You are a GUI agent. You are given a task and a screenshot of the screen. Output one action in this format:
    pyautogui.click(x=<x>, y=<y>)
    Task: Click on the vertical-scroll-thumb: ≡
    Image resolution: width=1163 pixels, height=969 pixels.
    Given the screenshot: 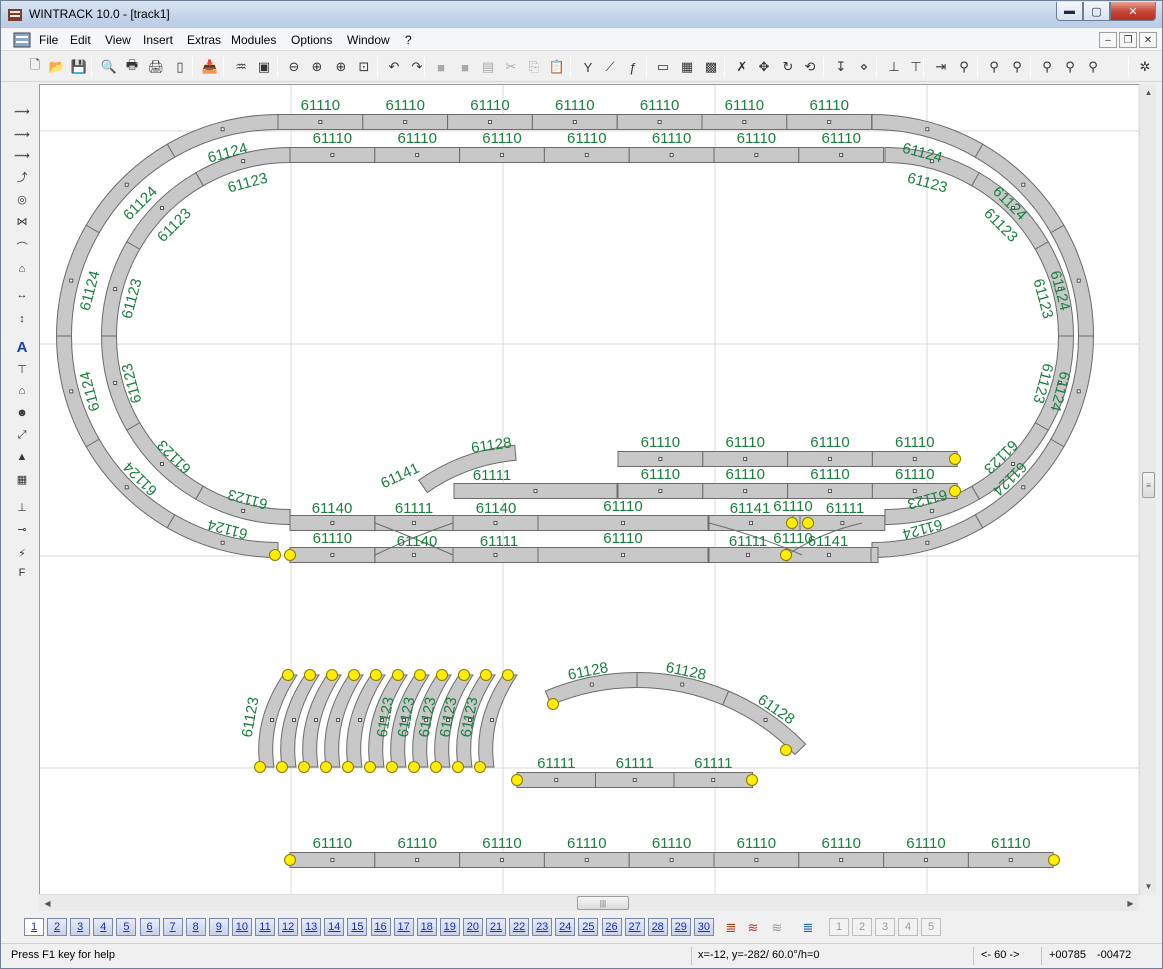 What is the action you would take?
    pyautogui.click(x=1148, y=485)
    